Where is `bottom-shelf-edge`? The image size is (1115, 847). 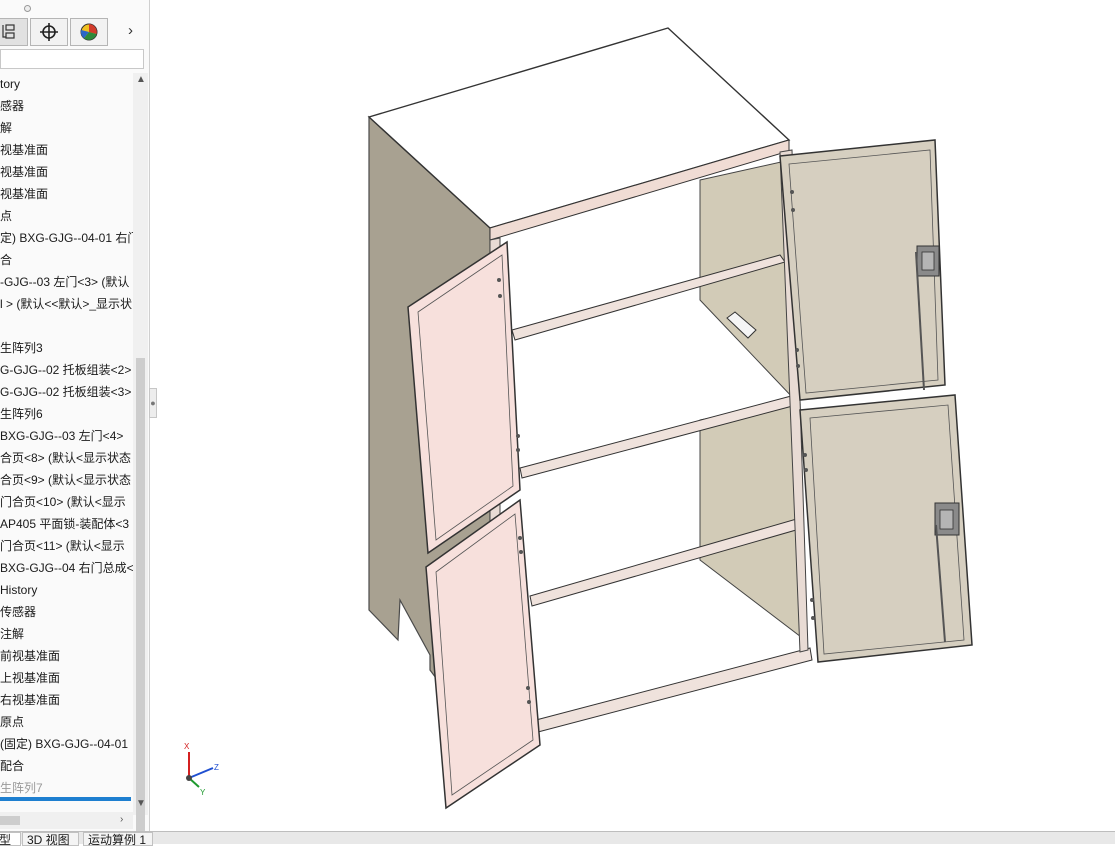 bottom-shelf-edge is located at coordinates (674, 690).